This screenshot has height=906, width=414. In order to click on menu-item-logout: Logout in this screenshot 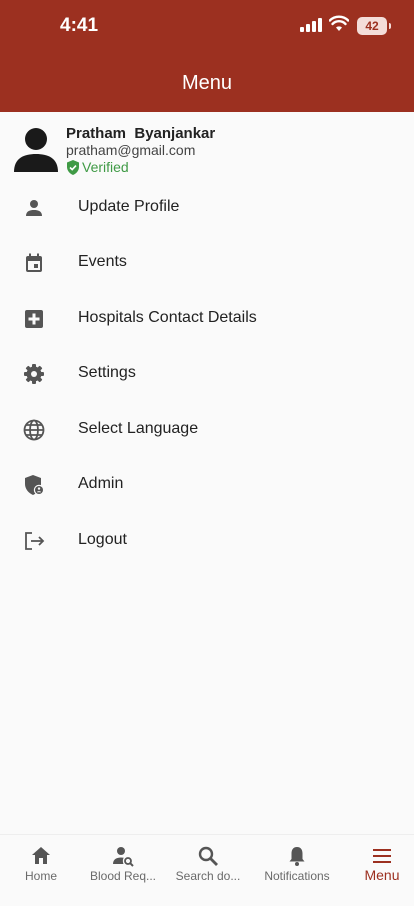, I will do `click(207, 541)`.